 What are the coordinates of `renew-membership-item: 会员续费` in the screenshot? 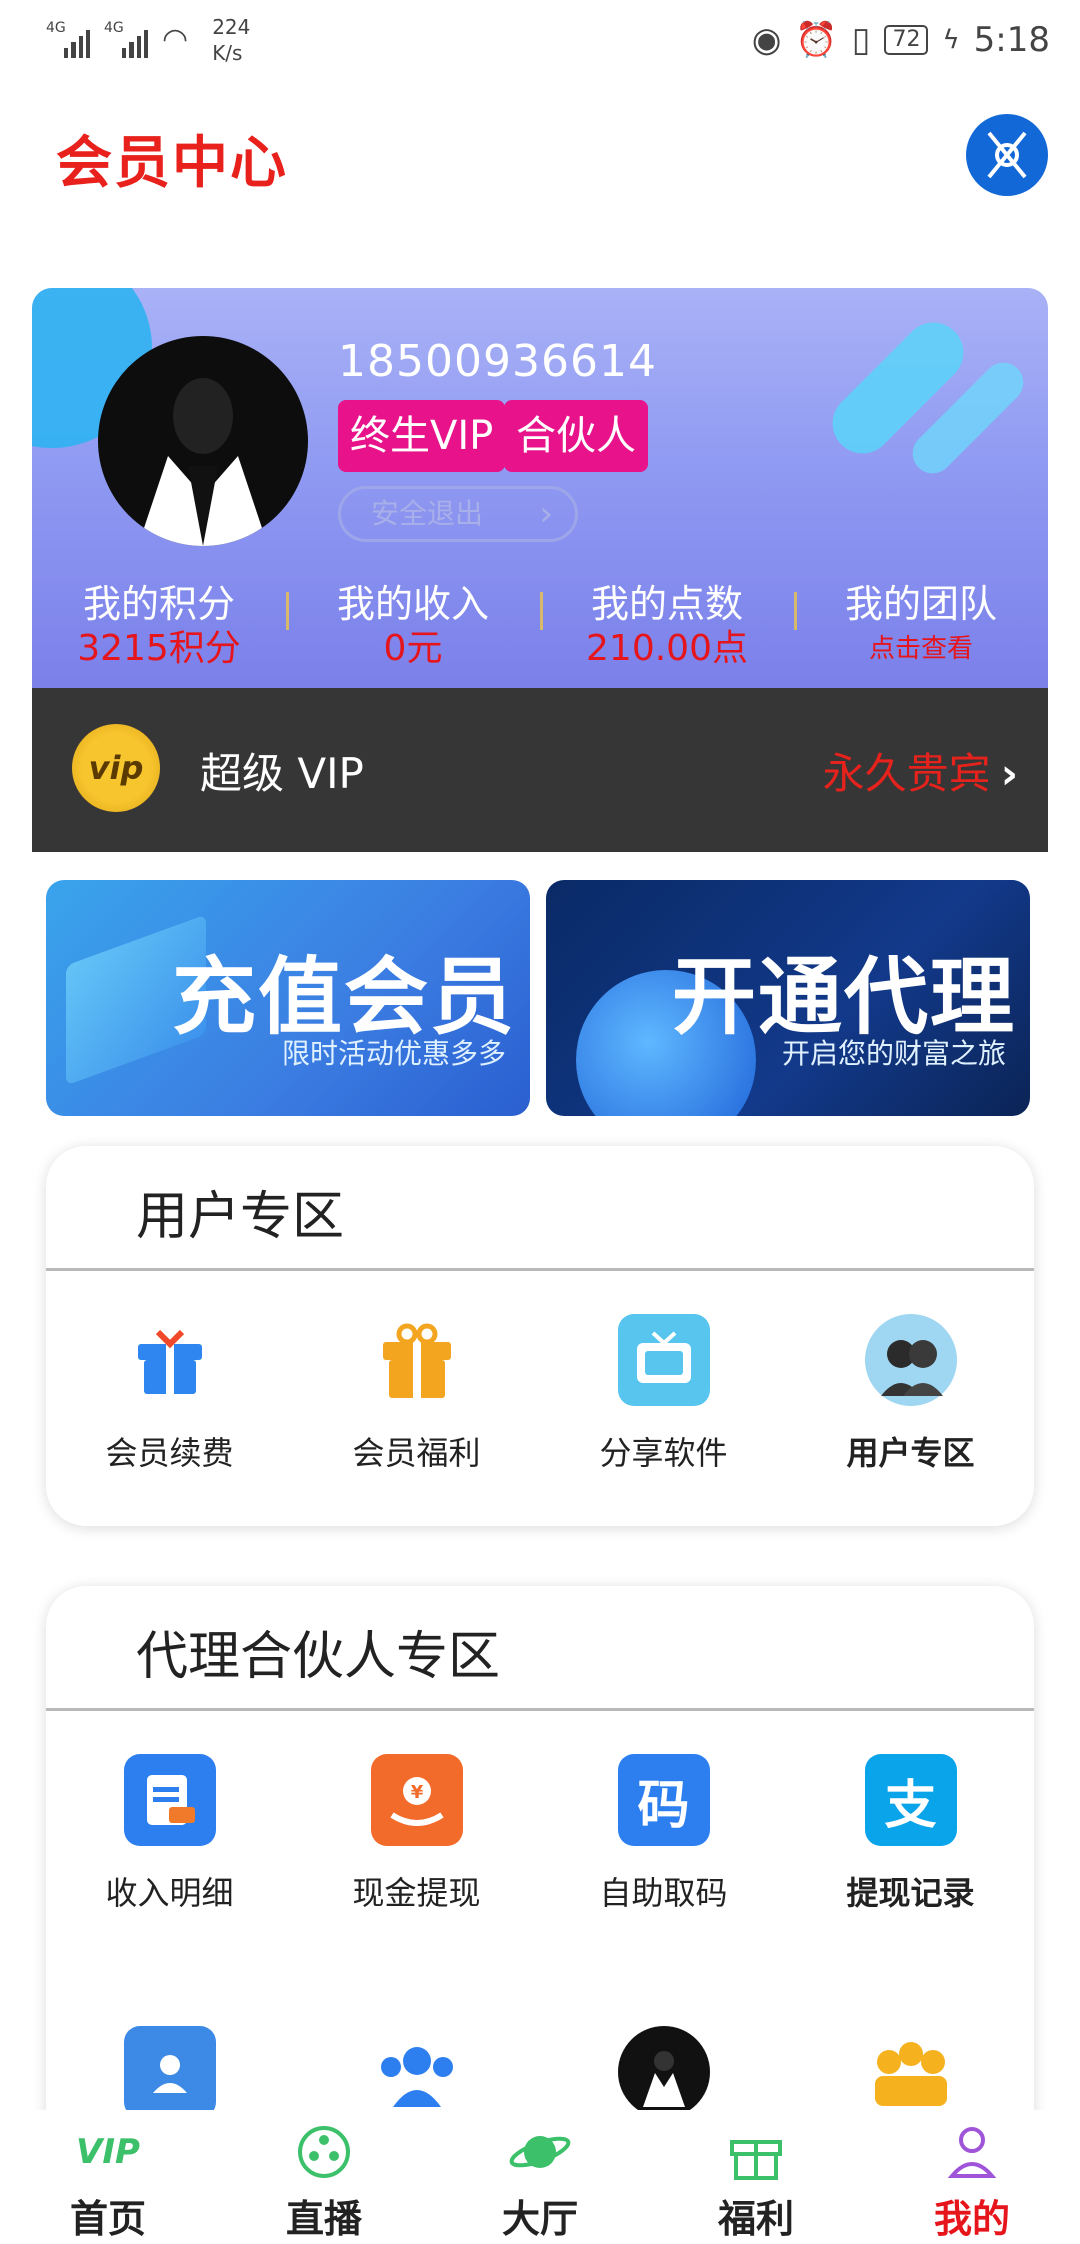 It's located at (169, 1394).